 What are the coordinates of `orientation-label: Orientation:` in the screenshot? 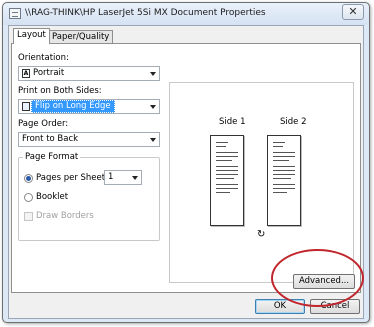 It's located at (43, 58).